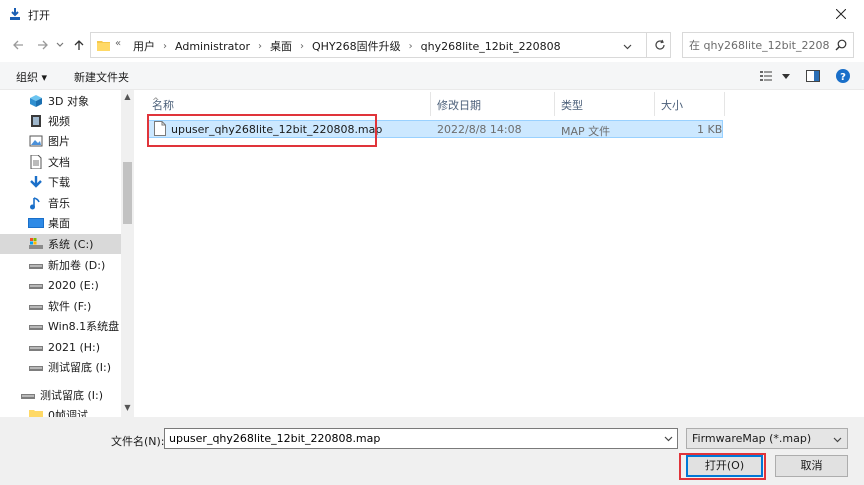  I want to click on column-header-label: 修改日期, so click(459, 105).